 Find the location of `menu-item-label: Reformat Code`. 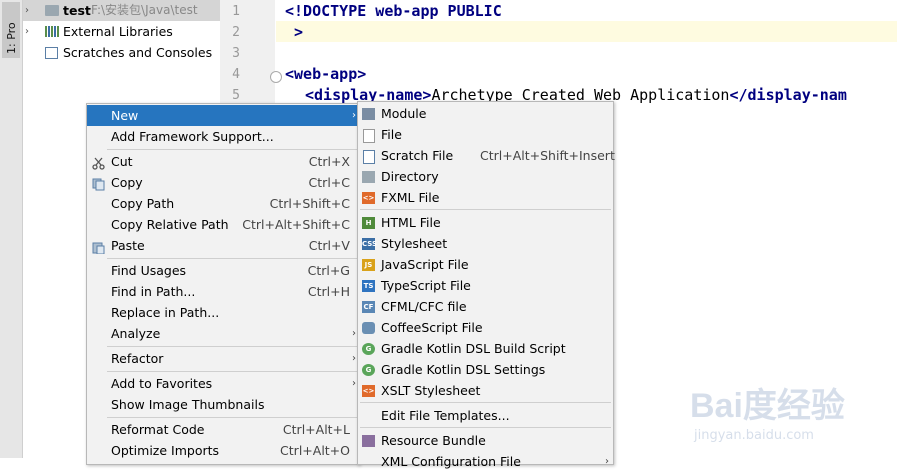

menu-item-label: Reformat Code is located at coordinates (158, 429).